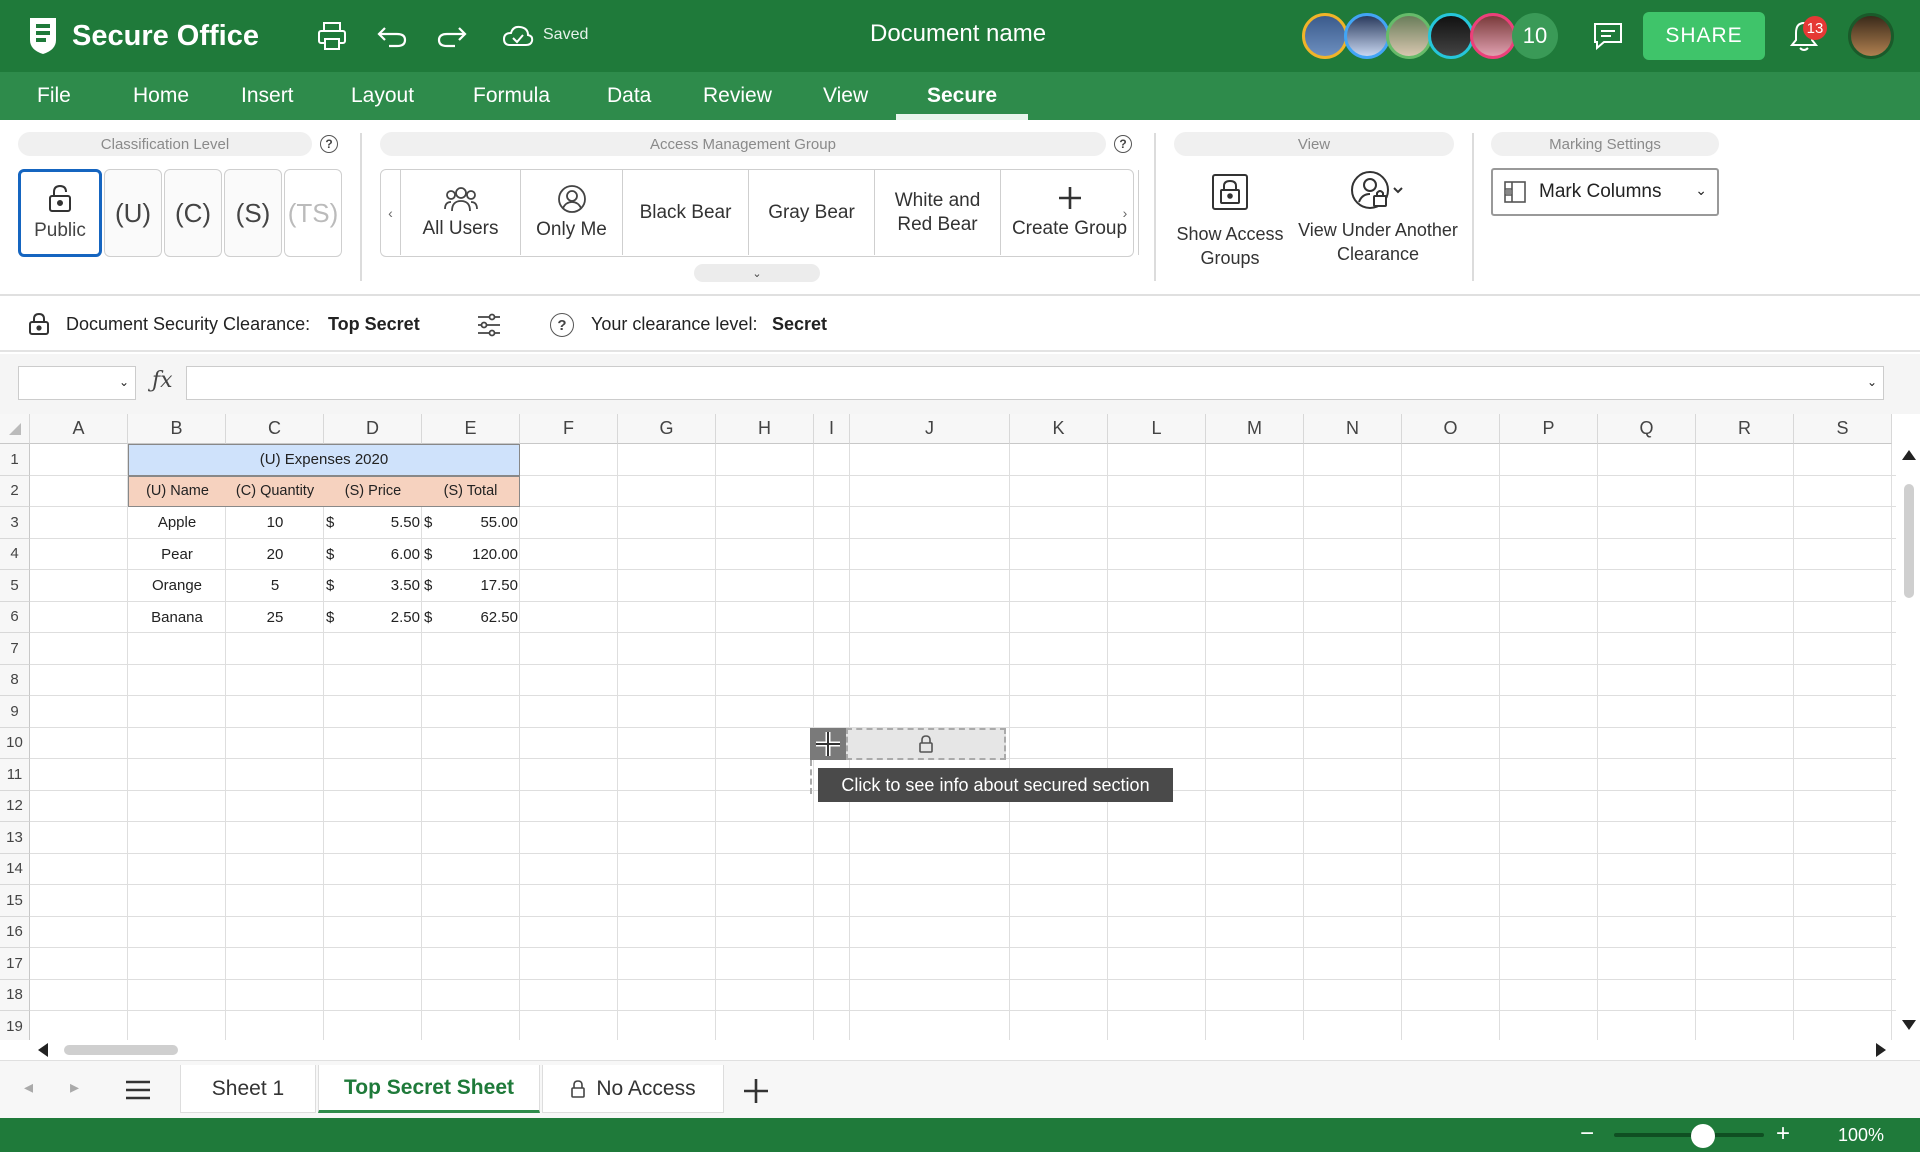 The width and height of the screenshot is (1920, 1152). Describe the element at coordinates (161, 96) in the screenshot. I see `menu-home: Home` at that location.